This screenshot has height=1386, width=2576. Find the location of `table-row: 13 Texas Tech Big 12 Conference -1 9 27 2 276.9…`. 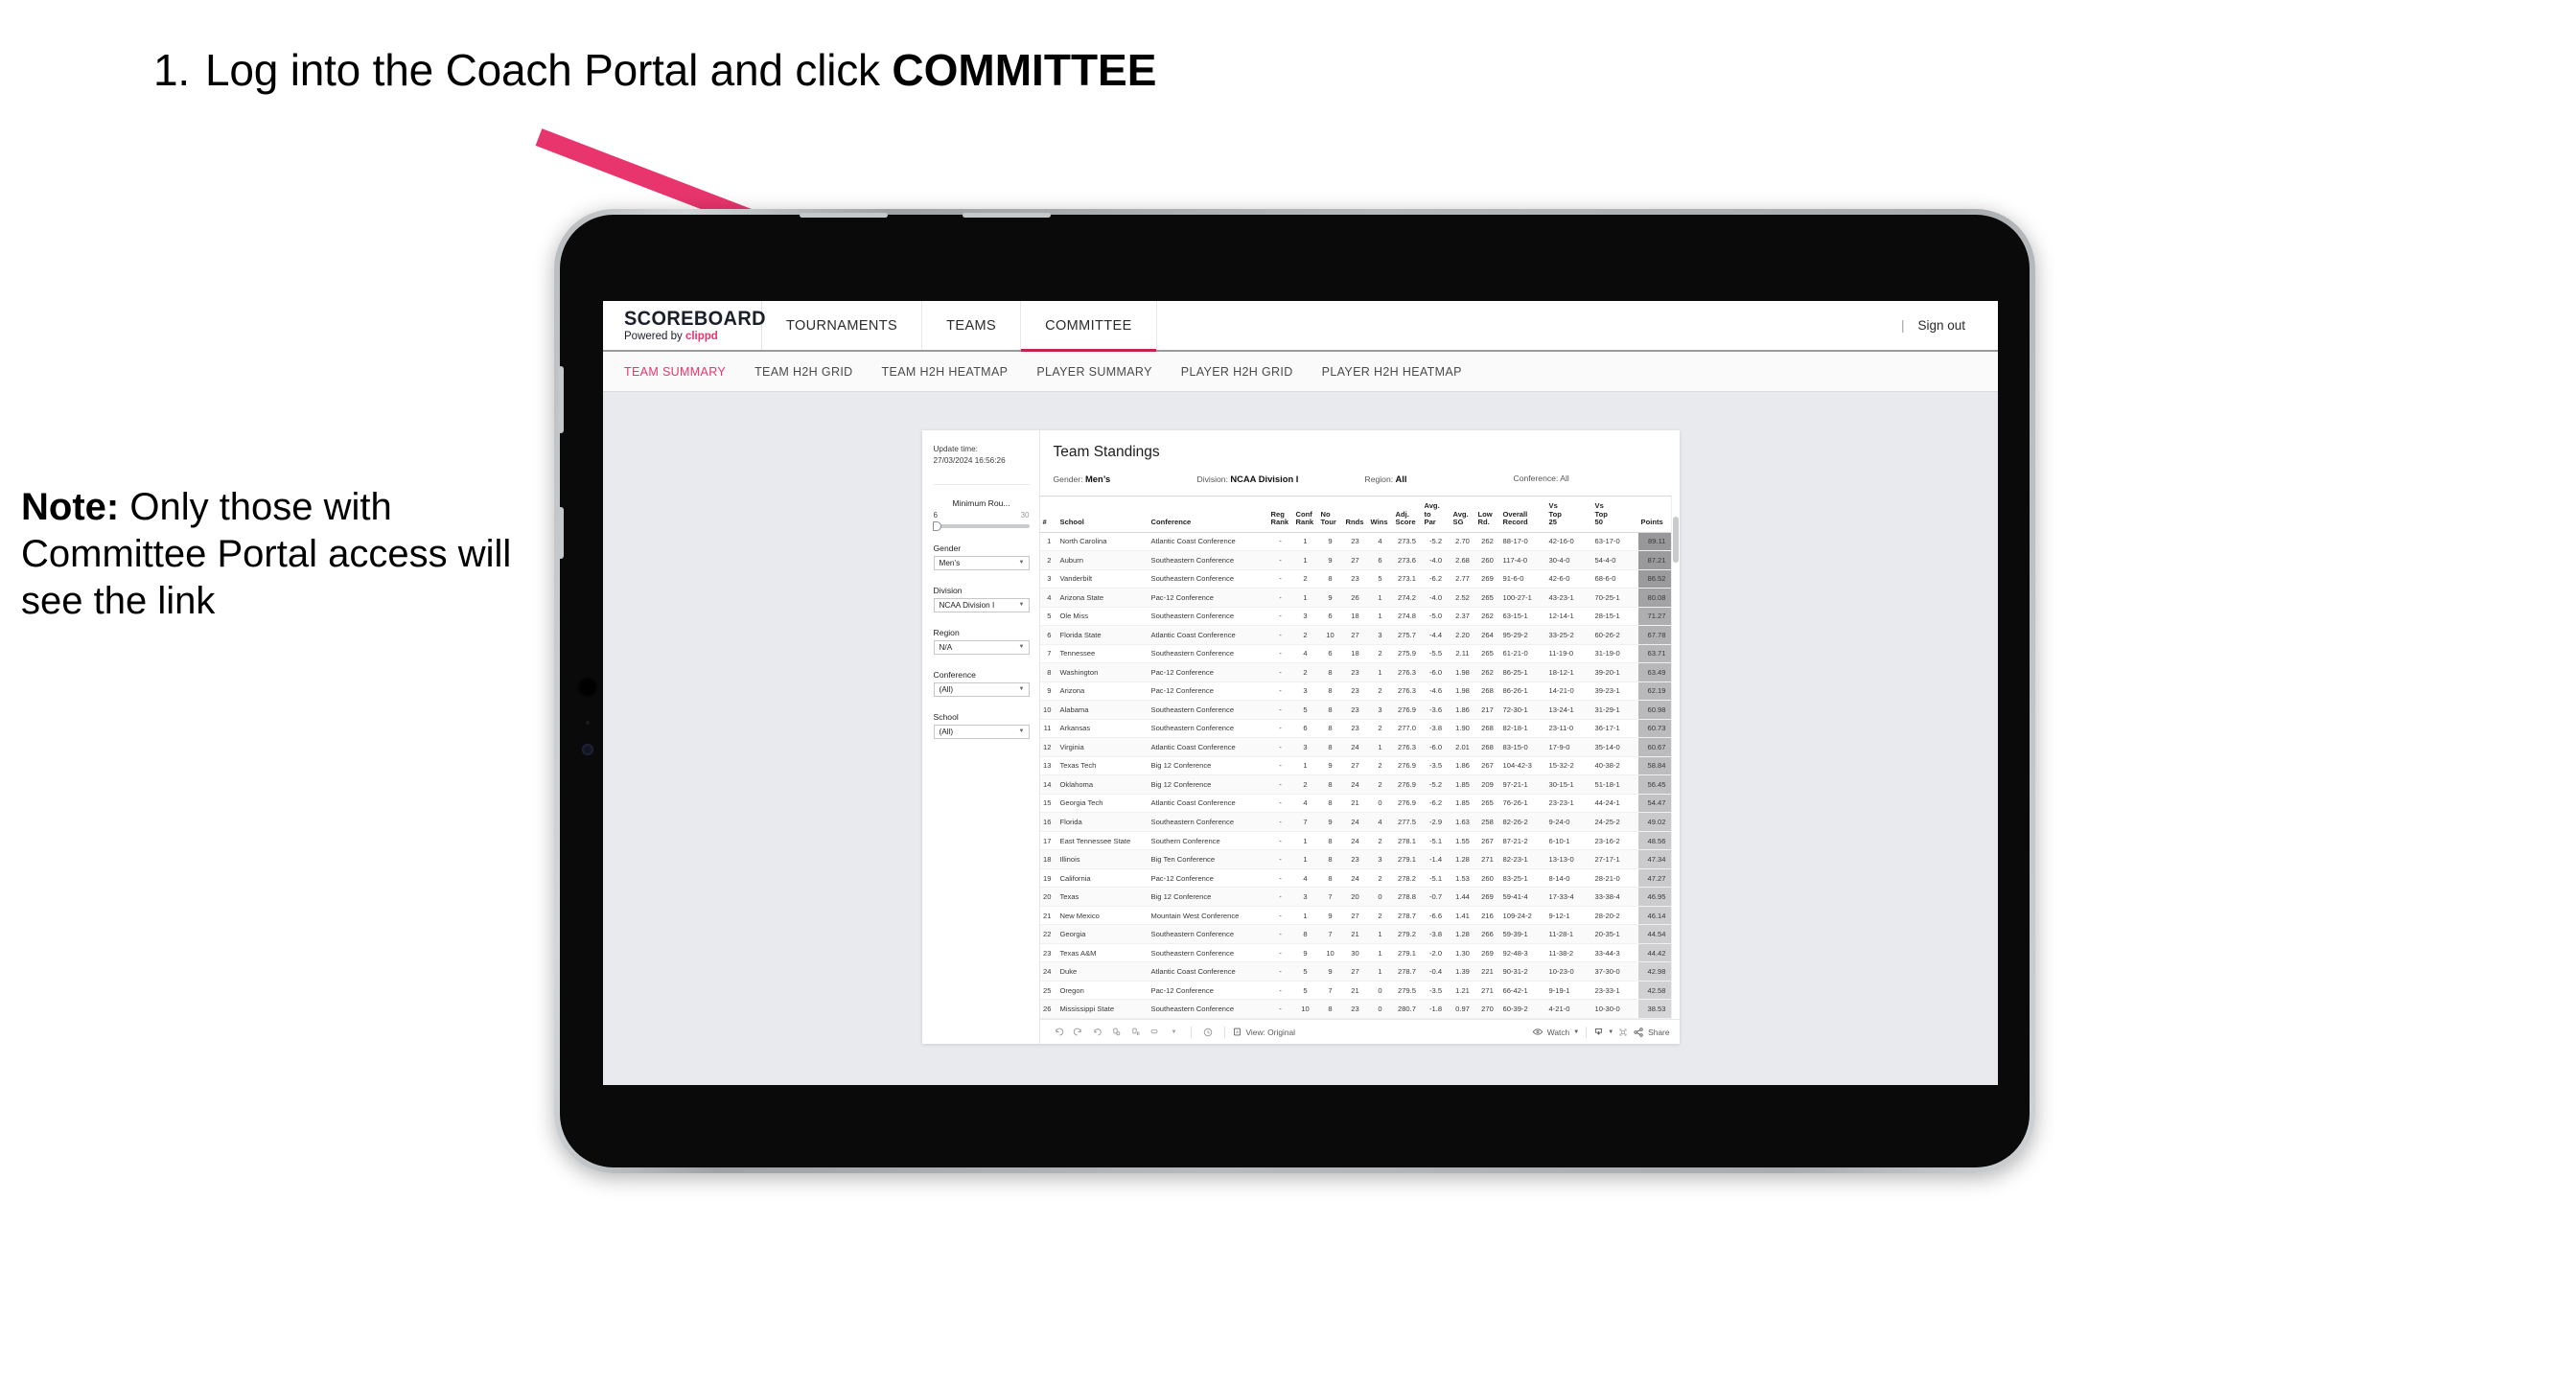

table-row: 13 Texas Tech Big 12 Conference -1 9 27 2 276.9… is located at coordinates (1355, 766).